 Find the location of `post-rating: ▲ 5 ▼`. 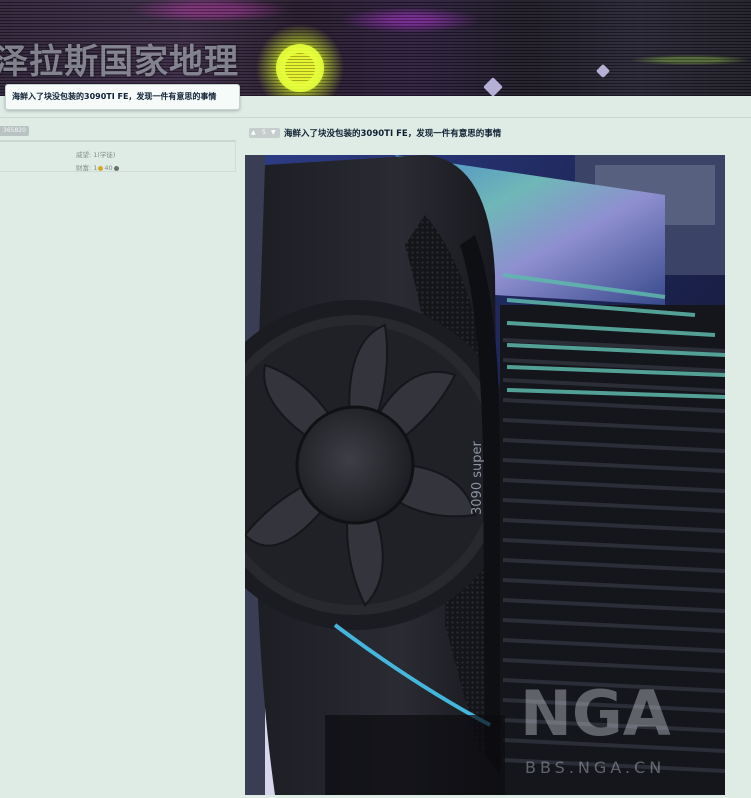

post-rating: ▲ 5 ▼ is located at coordinates (264, 133).